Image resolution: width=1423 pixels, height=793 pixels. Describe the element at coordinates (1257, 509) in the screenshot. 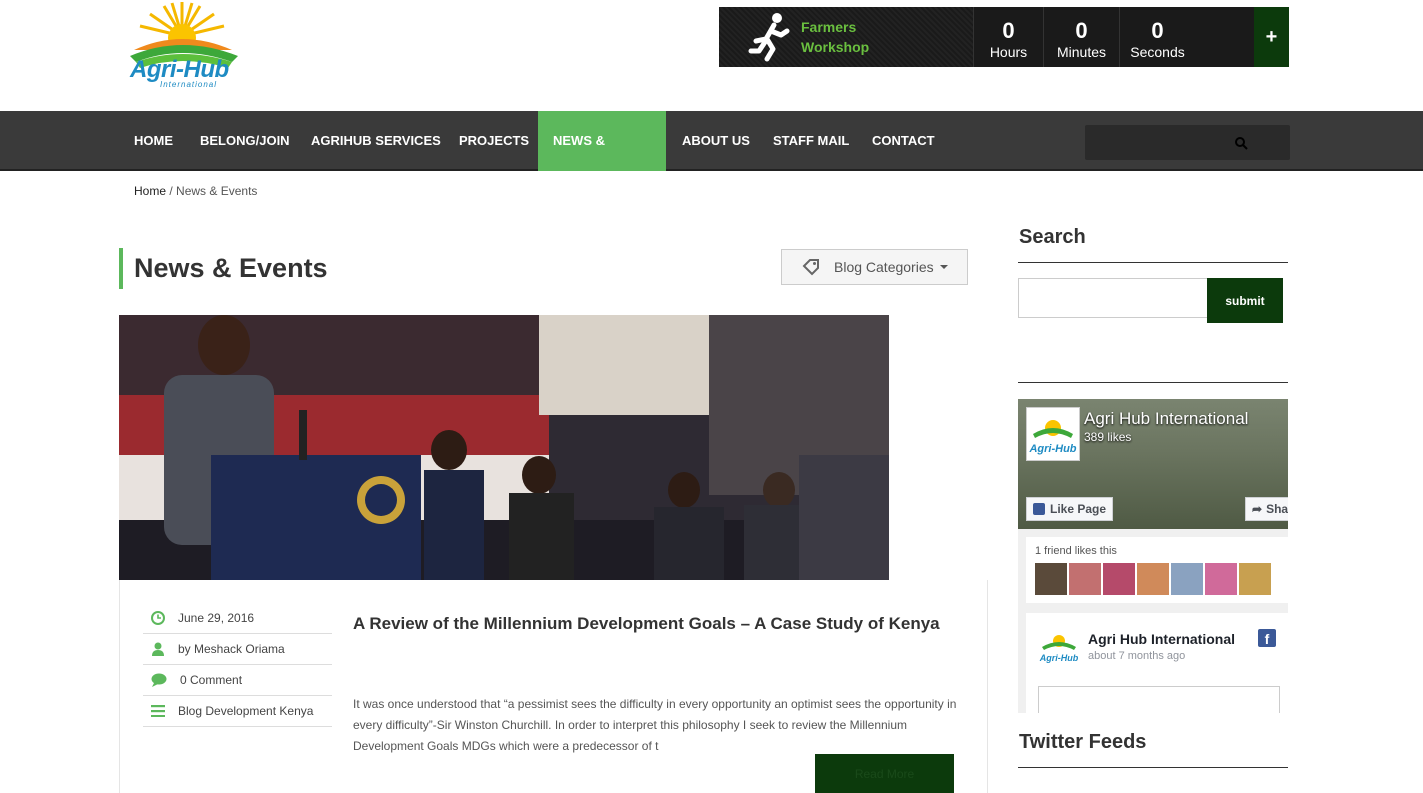

I see `share-icon: ➦` at that location.